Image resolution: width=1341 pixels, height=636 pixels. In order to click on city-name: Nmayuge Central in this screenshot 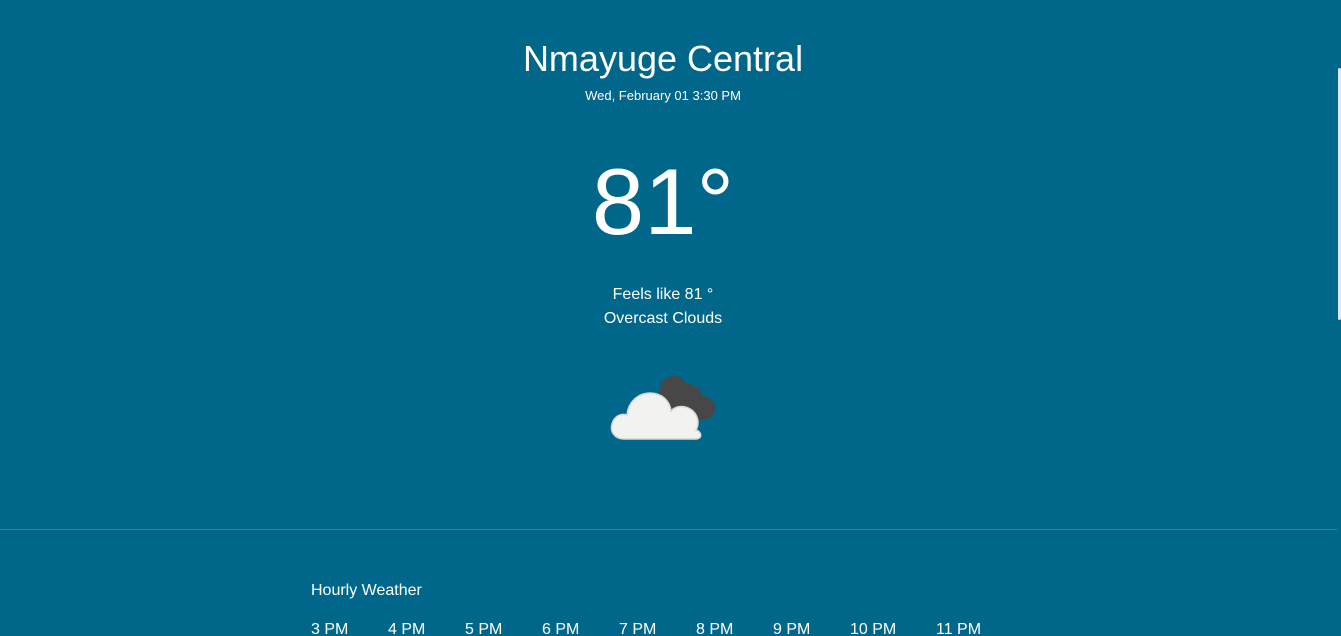, I will do `click(663, 58)`.